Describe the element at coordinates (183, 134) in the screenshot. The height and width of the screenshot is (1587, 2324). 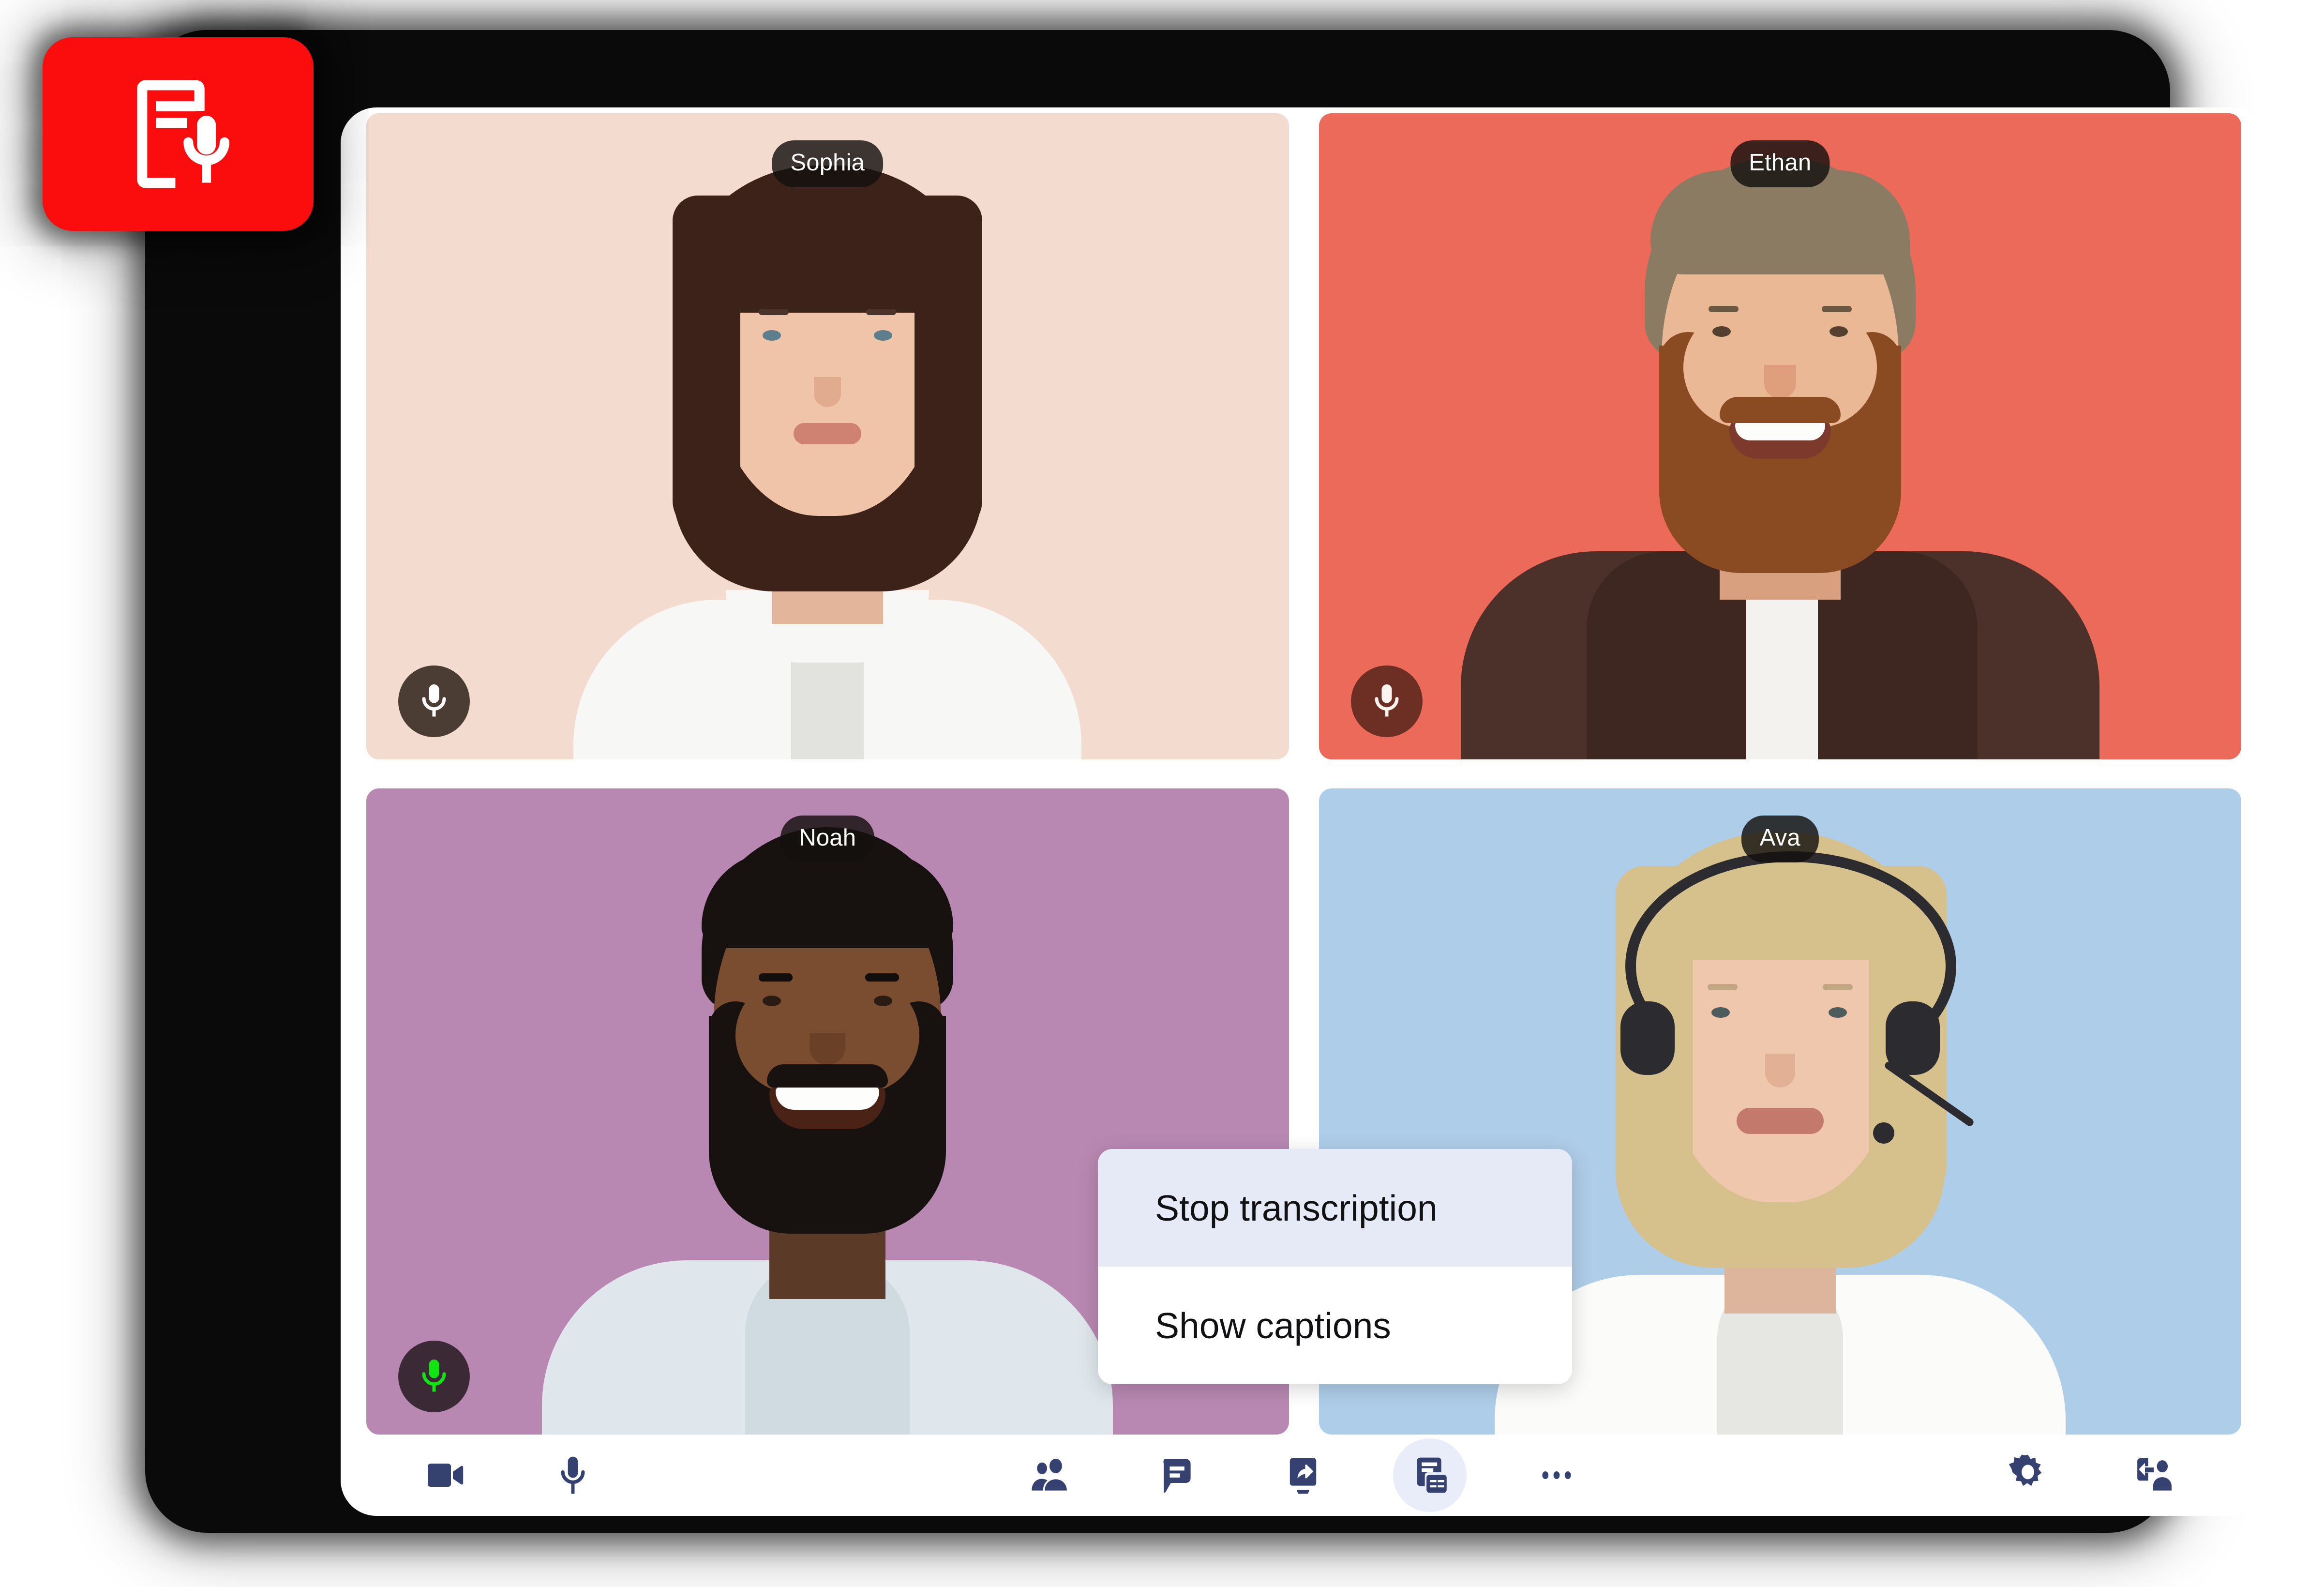
I see `document-microphone-icon` at that location.